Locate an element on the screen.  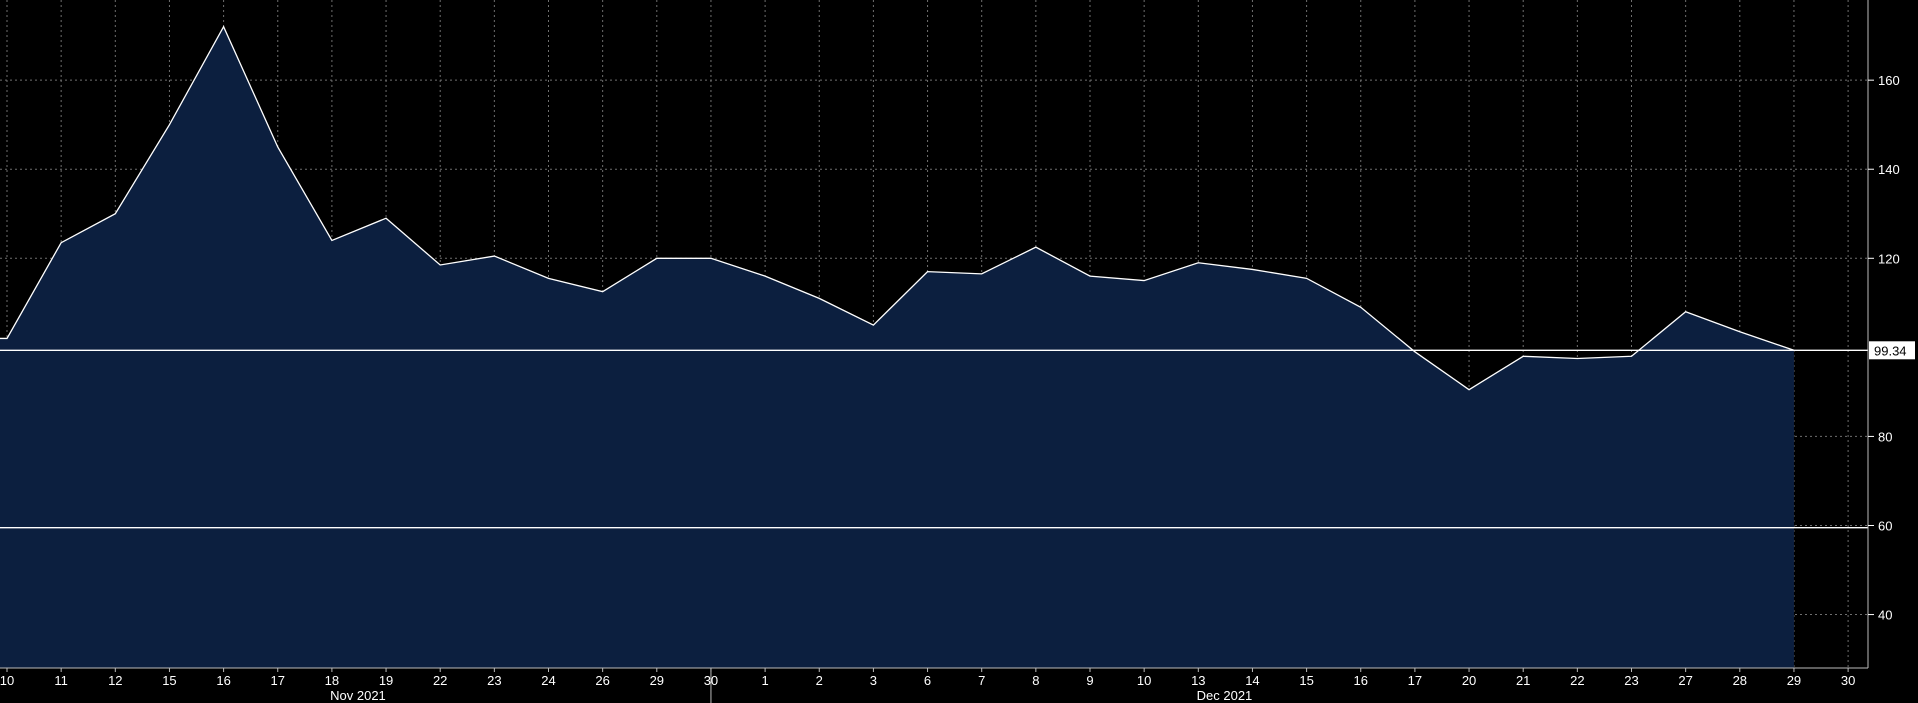
x-tick-label: 13 is located at coordinates (1198, 680).